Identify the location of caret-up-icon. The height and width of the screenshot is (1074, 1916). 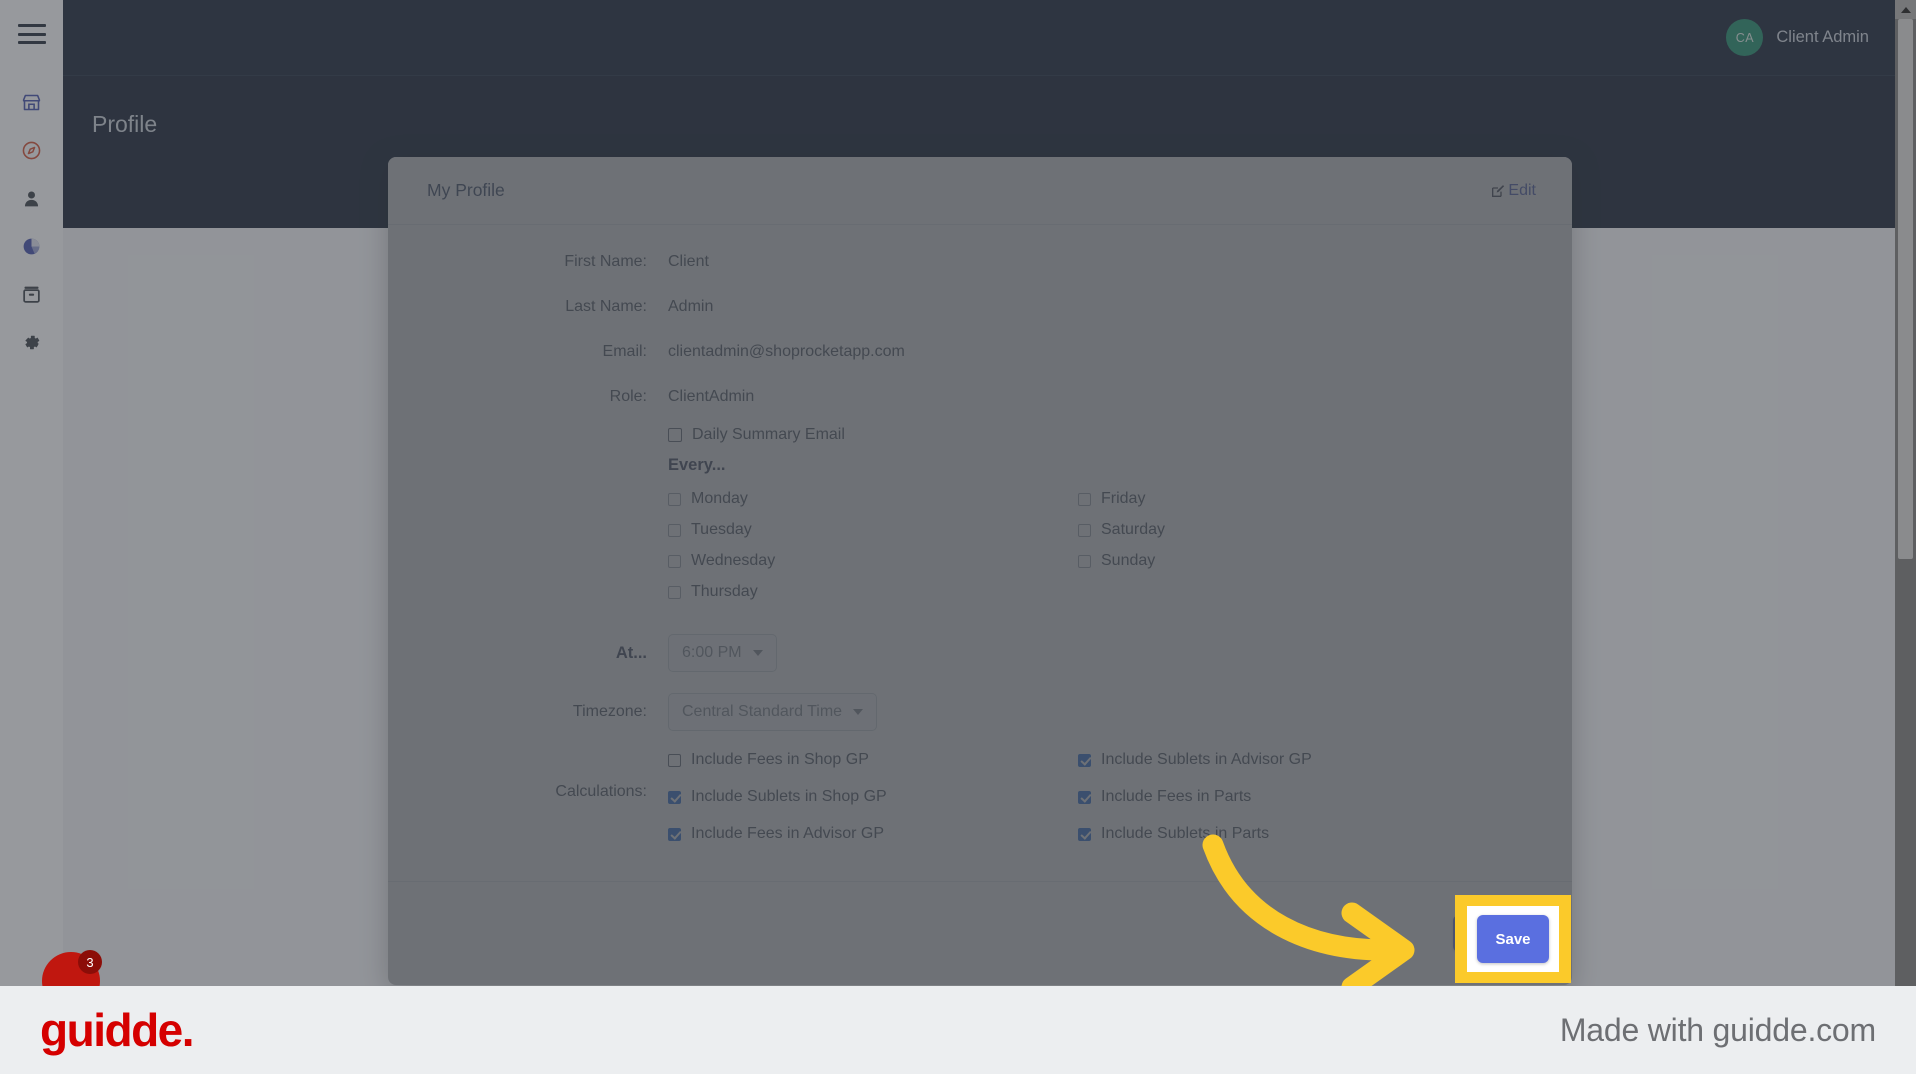
(1905, 9).